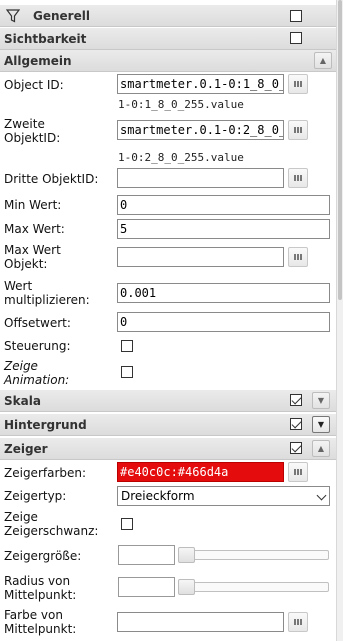 The width and height of the screenshot is (343, 641). Describe the element at coordinates (146, 555) in the screenshot. I see `zeigergroesse-input` at that location.